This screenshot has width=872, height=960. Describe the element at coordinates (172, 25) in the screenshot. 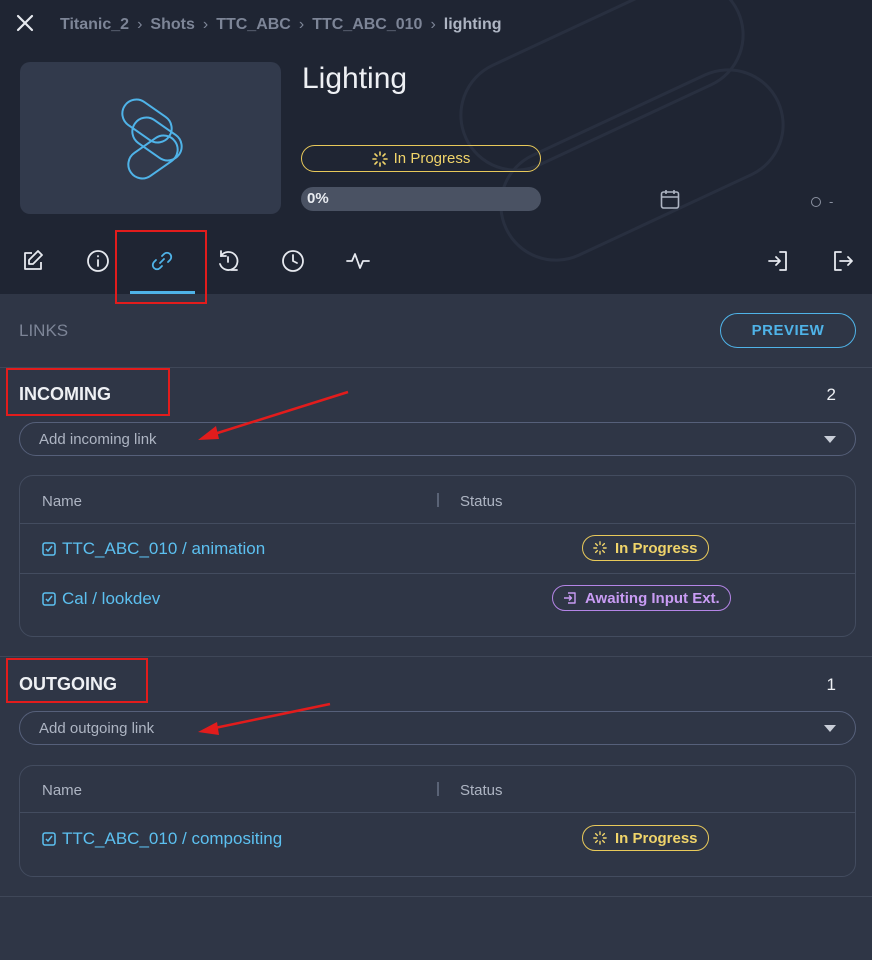

I see `breadcrumb-item-shots: Shots` at that location.